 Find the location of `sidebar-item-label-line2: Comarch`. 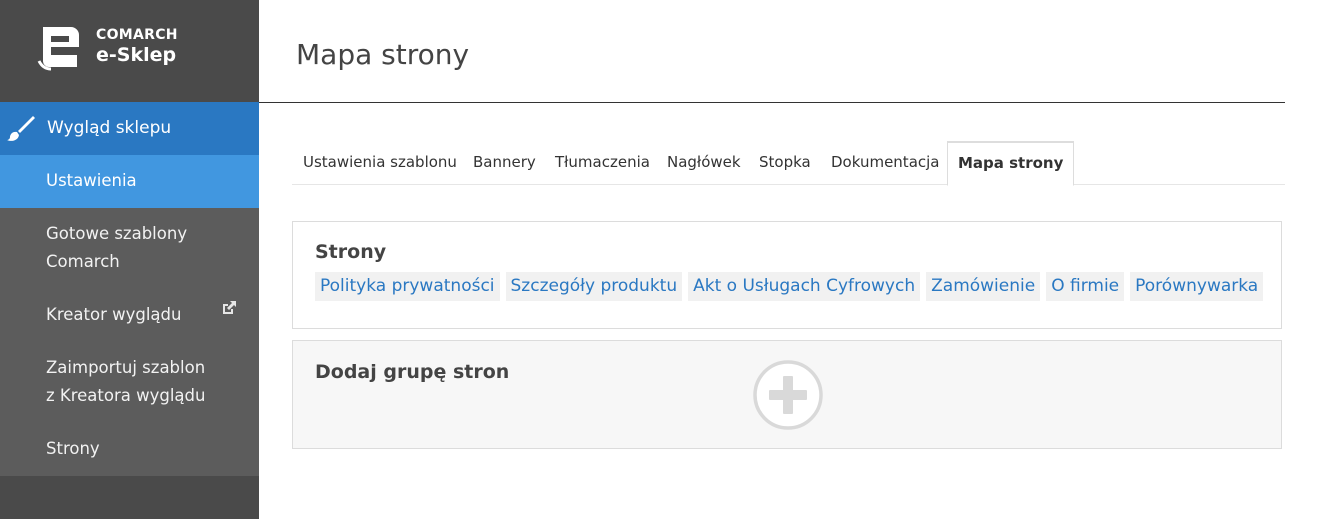

sidebar-item-label-line2: Comarch is located at coordinates (83, 261).